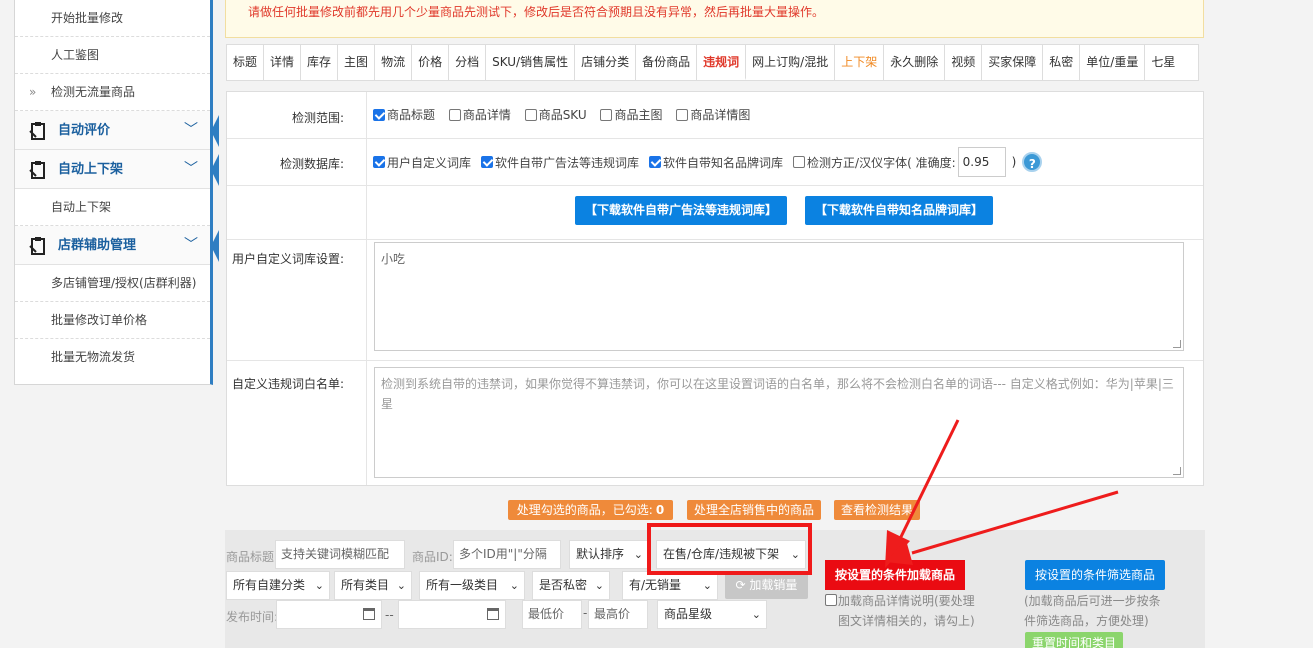 This screenshot has width=1313, height=648. I want to click on sidebar-group-label: 自动上下架, so click(91, 169).